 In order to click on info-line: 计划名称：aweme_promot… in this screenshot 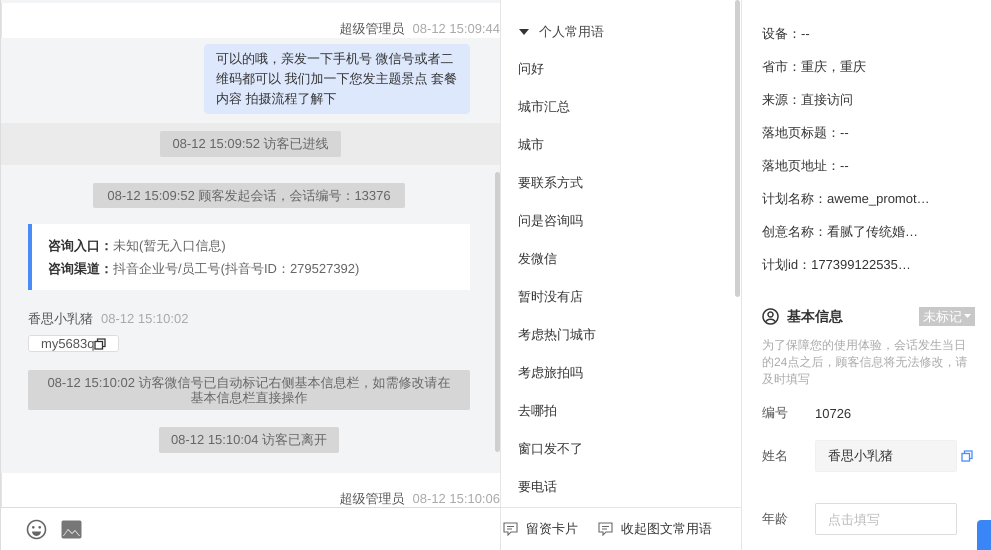, I will do `click(846, 199)`.